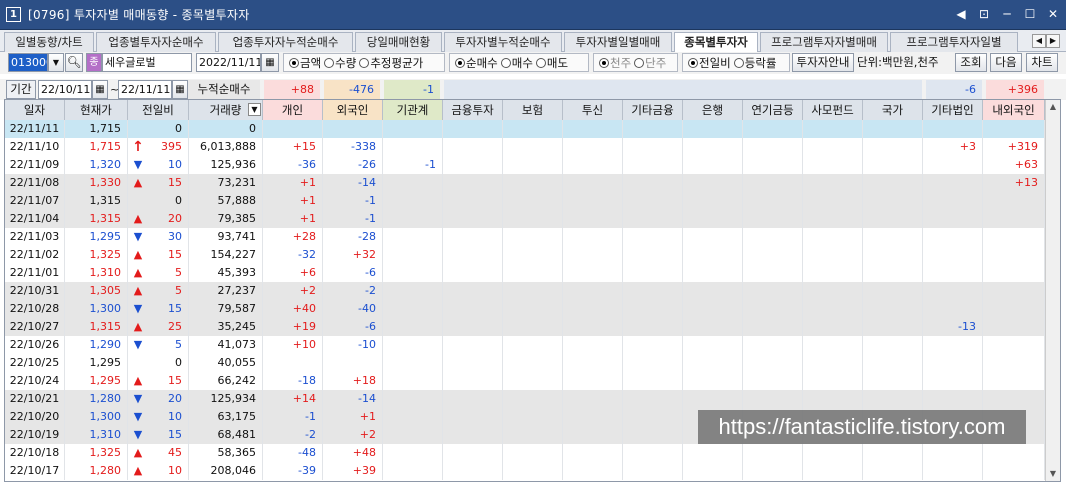  What do you see at coordinates (100, 89) in the screenshot?
I see `start-calendar-icon: ▦` at bounding box center [100, 89].